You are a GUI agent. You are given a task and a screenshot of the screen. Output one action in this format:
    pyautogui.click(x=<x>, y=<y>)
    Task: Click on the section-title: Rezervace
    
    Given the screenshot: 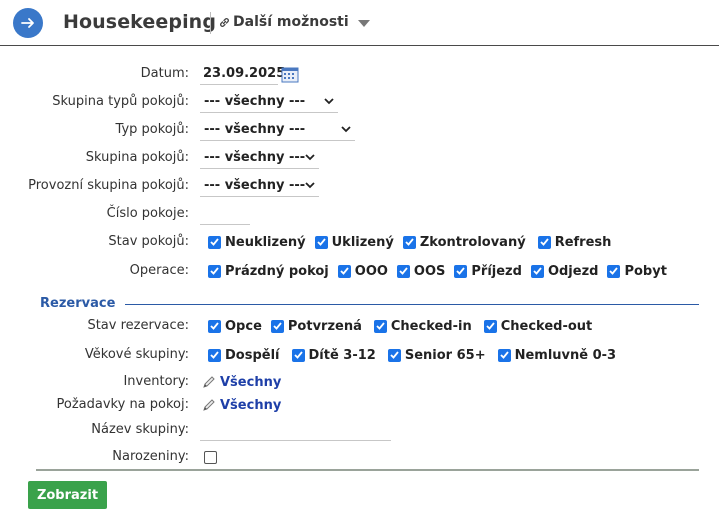 What is the action you would take?
    pyautogui.click(x=78, y=303)
    